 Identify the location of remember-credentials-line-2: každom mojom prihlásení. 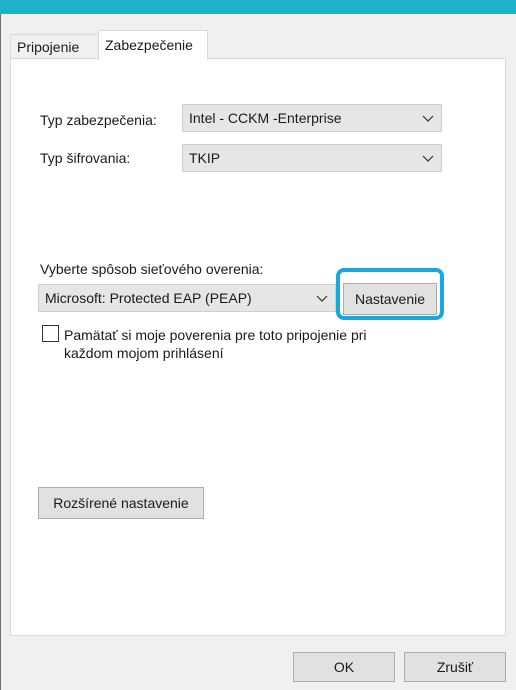
(144, 353).